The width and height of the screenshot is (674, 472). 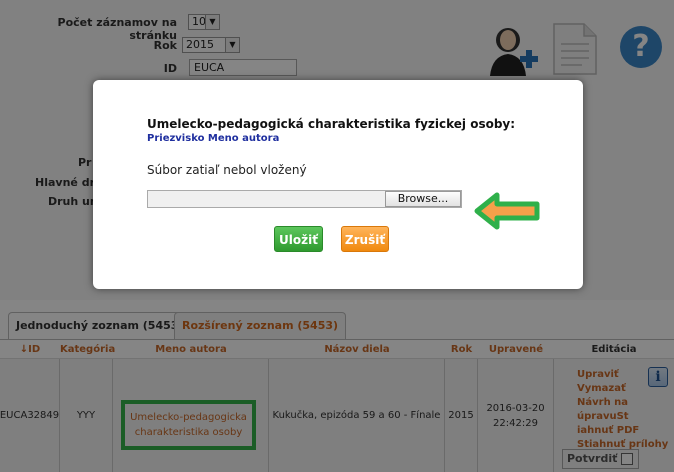 What do you see at coordinates (213, 138) in the screenshot?
I see `dialog-subtitle: Priezvisko Meno autora` at bounding box center [213, 138].